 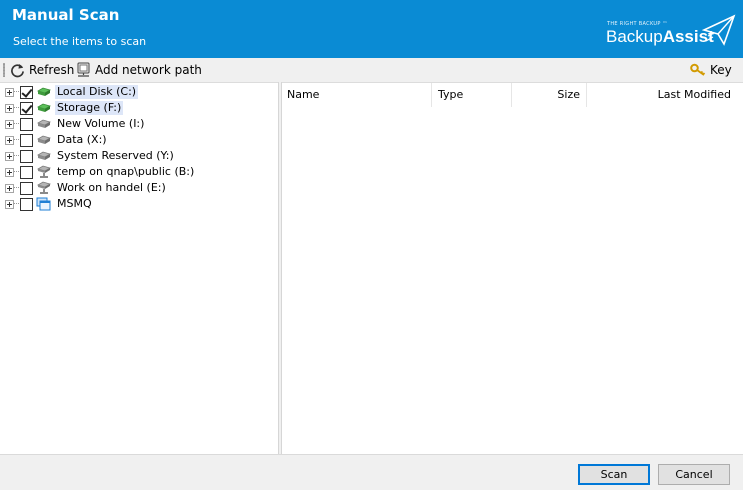 What do you see at coordinates (97, 92) in the screenshot?
I see `tree-item-label: Local Disk (C:)` at bounding box center [97, 92].